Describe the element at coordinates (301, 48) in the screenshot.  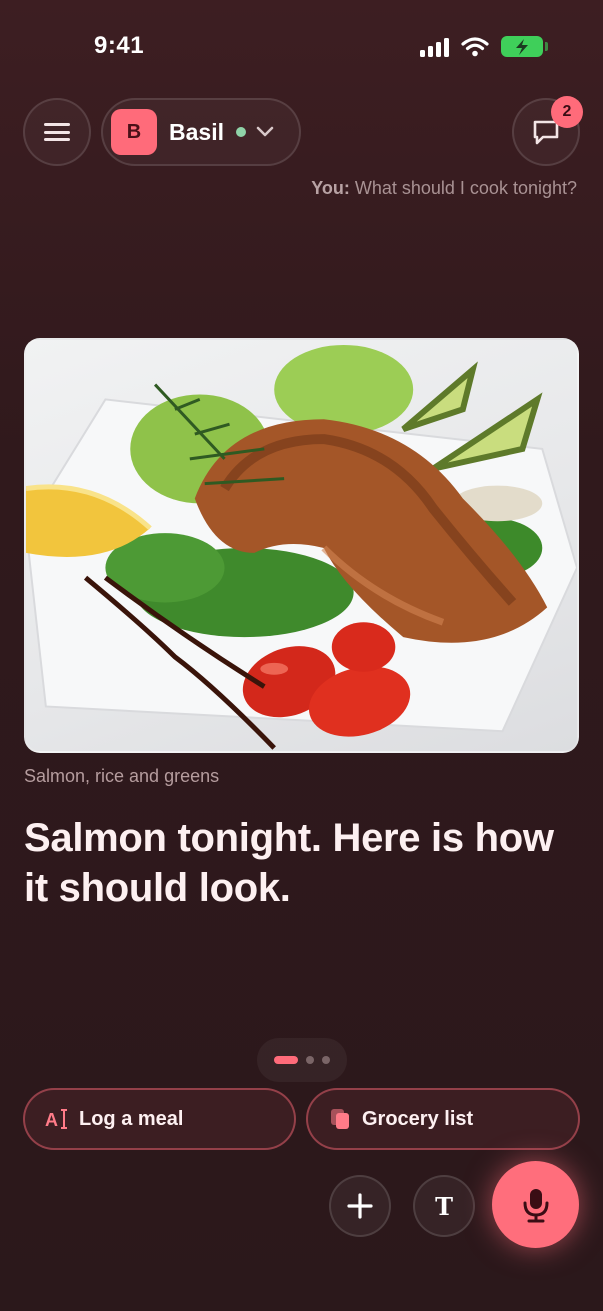
I see `status-bar: 9:41` at that location.